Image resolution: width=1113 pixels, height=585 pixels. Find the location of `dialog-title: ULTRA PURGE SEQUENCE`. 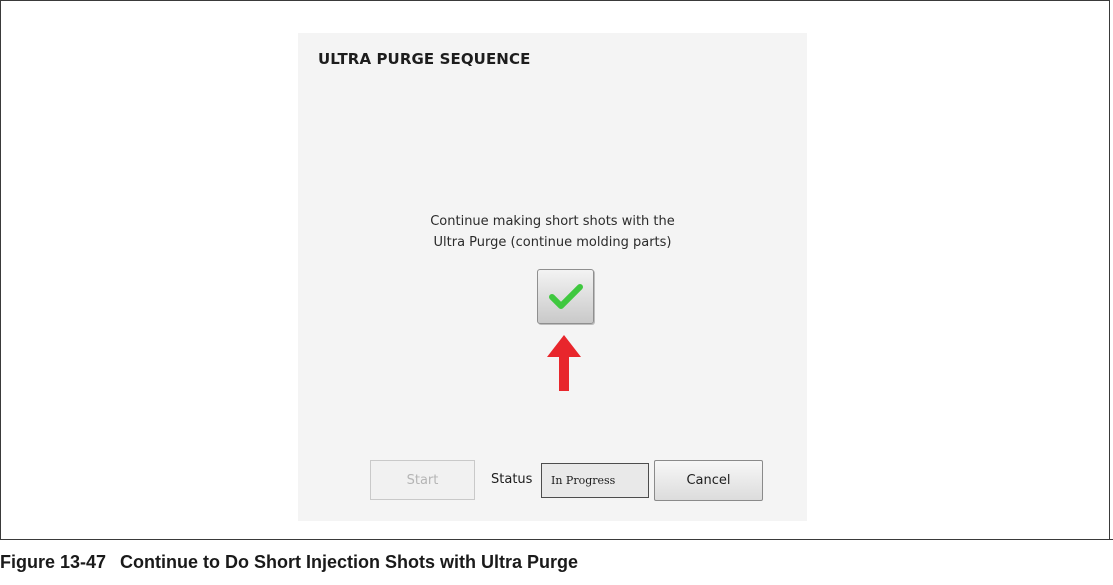

dialog-title: ULTRA PURGE SEQUENCE is located at coordinates (424, 59).